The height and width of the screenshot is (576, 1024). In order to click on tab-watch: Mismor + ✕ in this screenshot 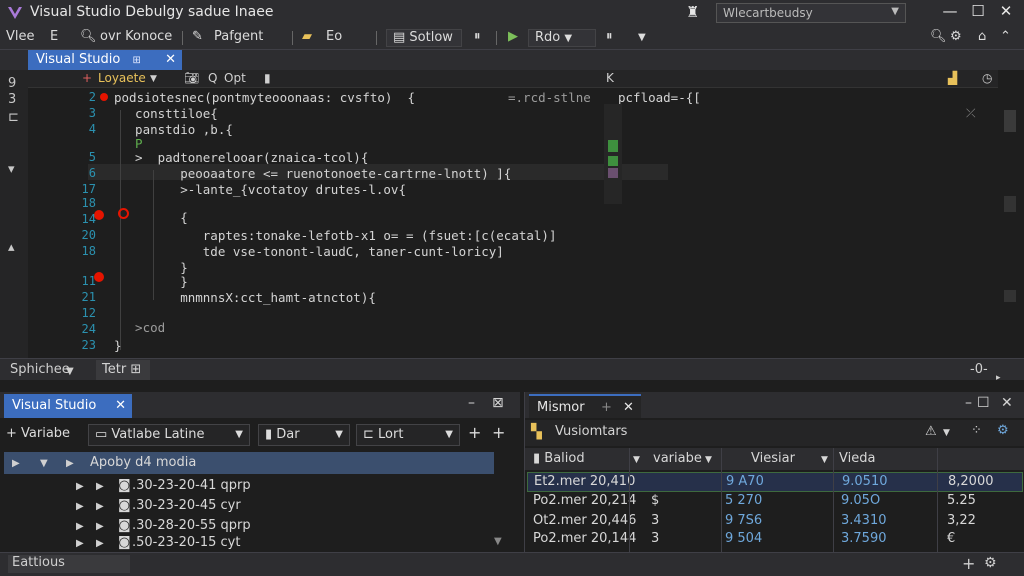, I will do `click(585, 406)`.